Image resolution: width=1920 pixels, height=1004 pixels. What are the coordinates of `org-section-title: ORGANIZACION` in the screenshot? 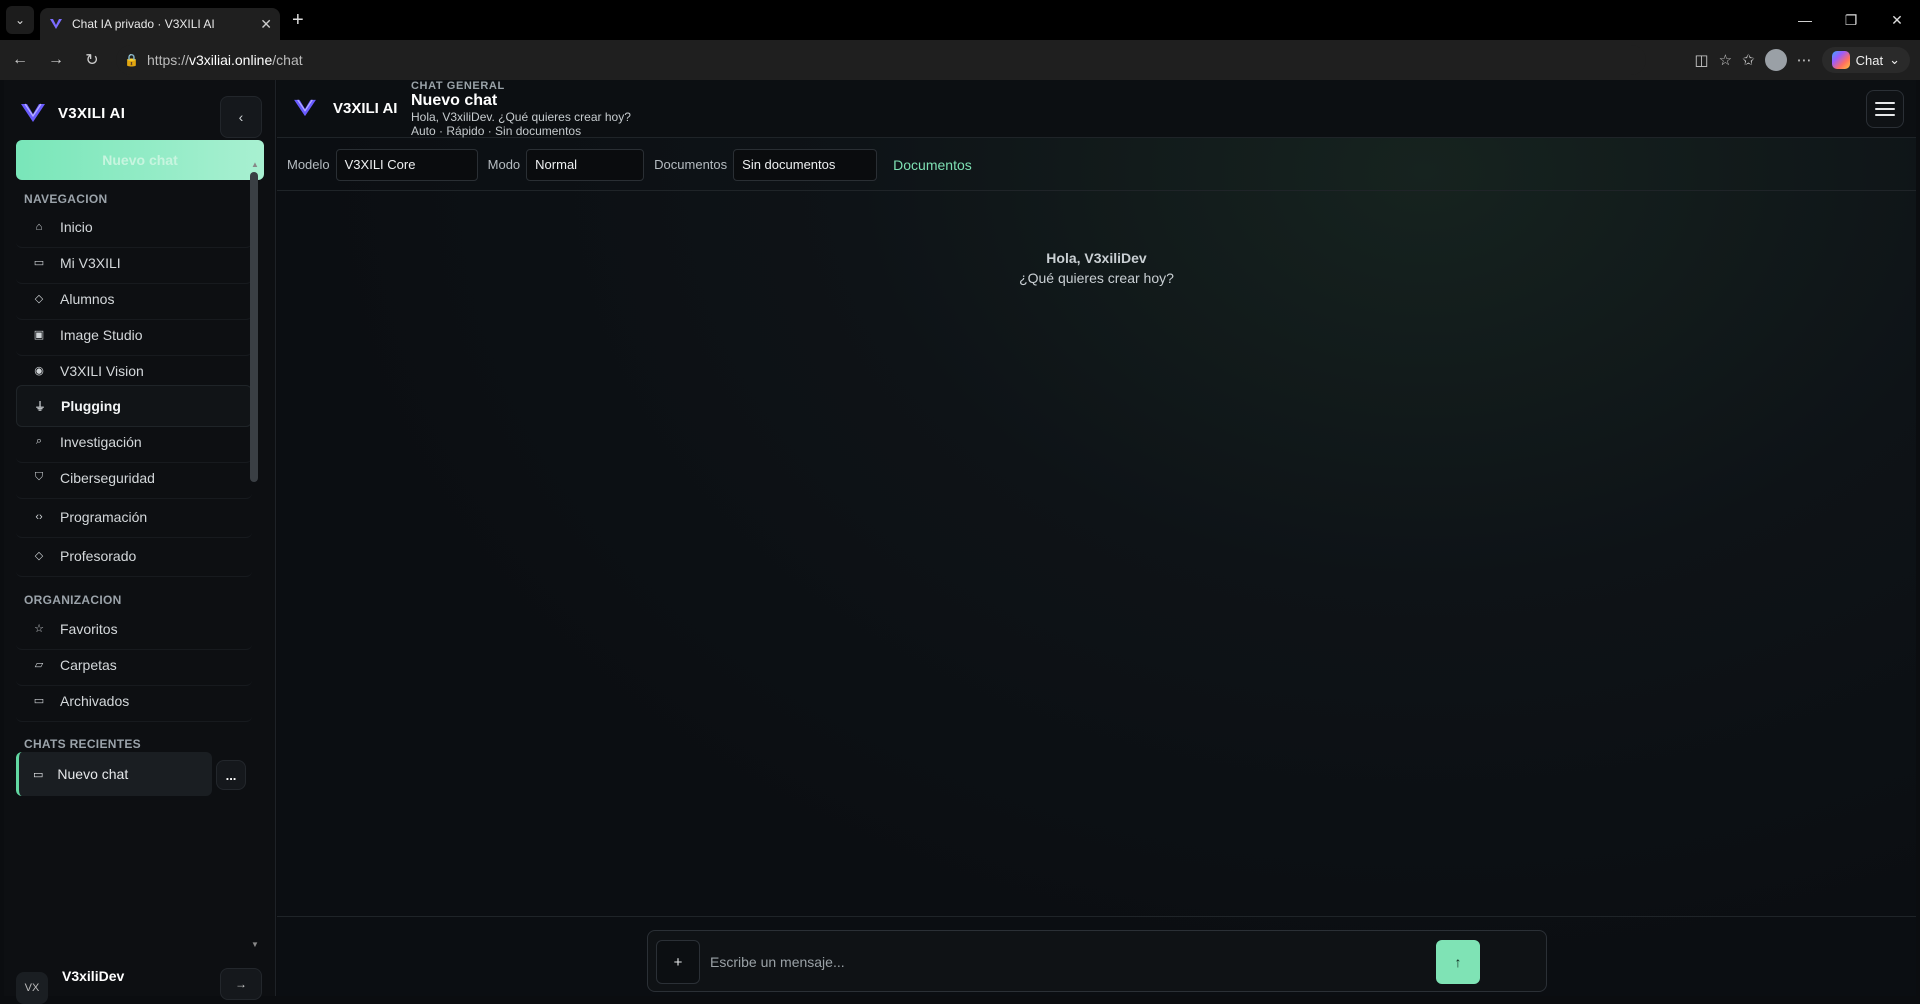 It's located at (73, 600).